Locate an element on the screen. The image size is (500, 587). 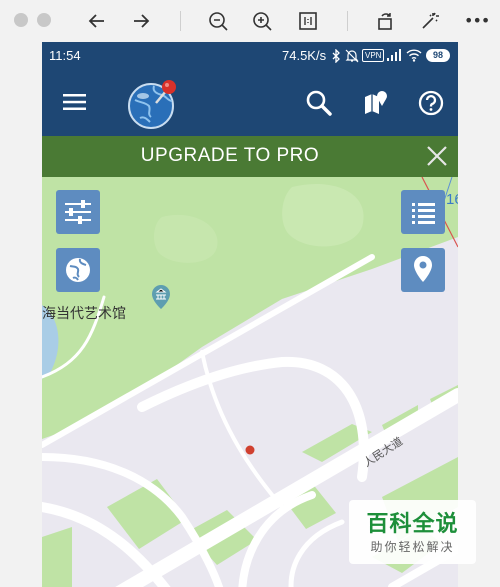
watermark: 百科全说 助你轻松解决 is located at coordinates (412, 532).